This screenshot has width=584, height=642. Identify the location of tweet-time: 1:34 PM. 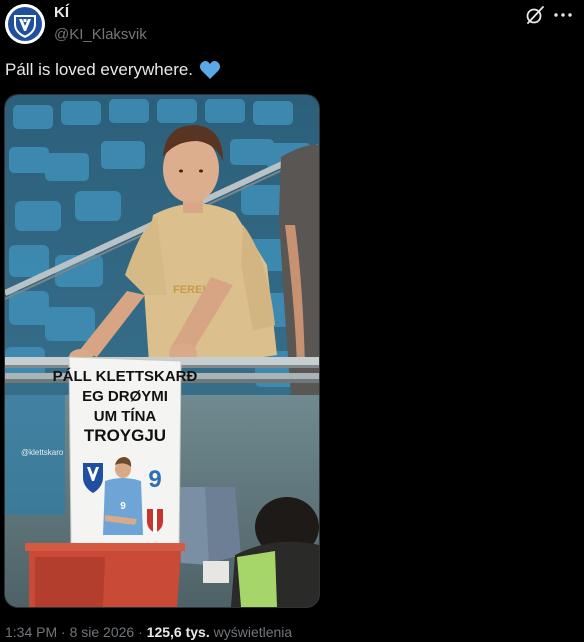
(31, 632).